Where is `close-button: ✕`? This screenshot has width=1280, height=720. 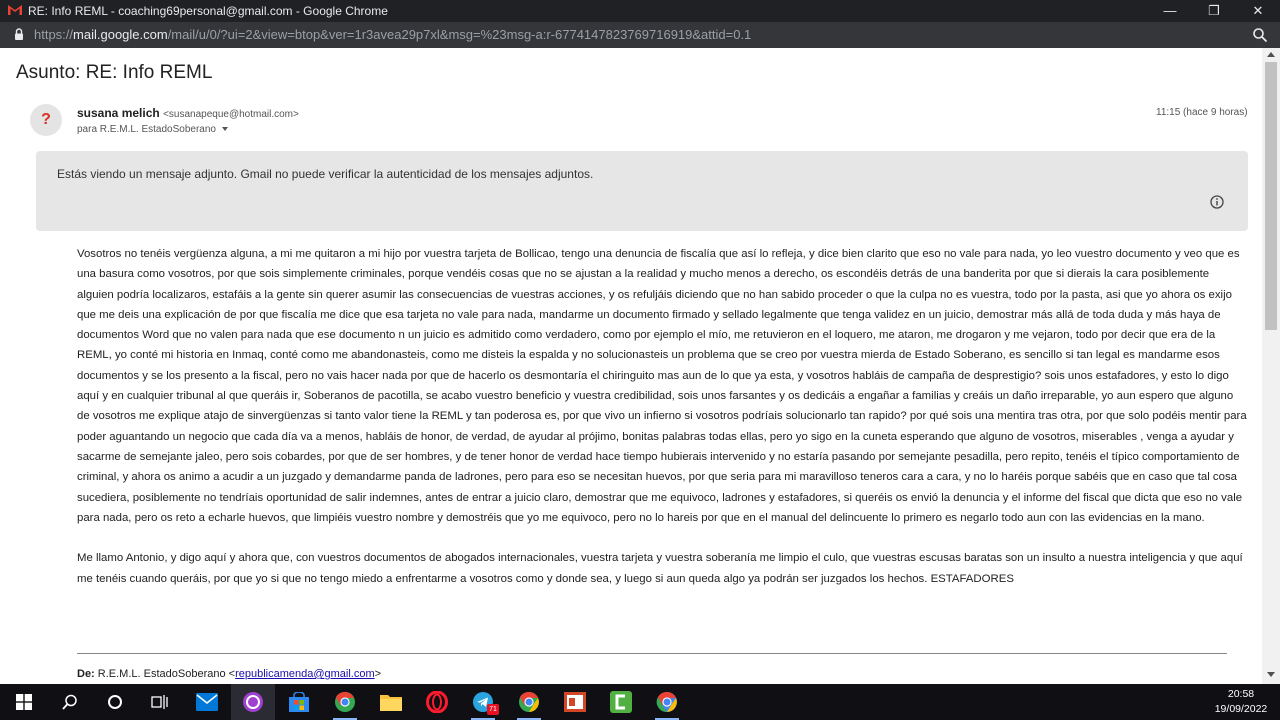
close-button: ✕ is located at coordinates (1258, 11).